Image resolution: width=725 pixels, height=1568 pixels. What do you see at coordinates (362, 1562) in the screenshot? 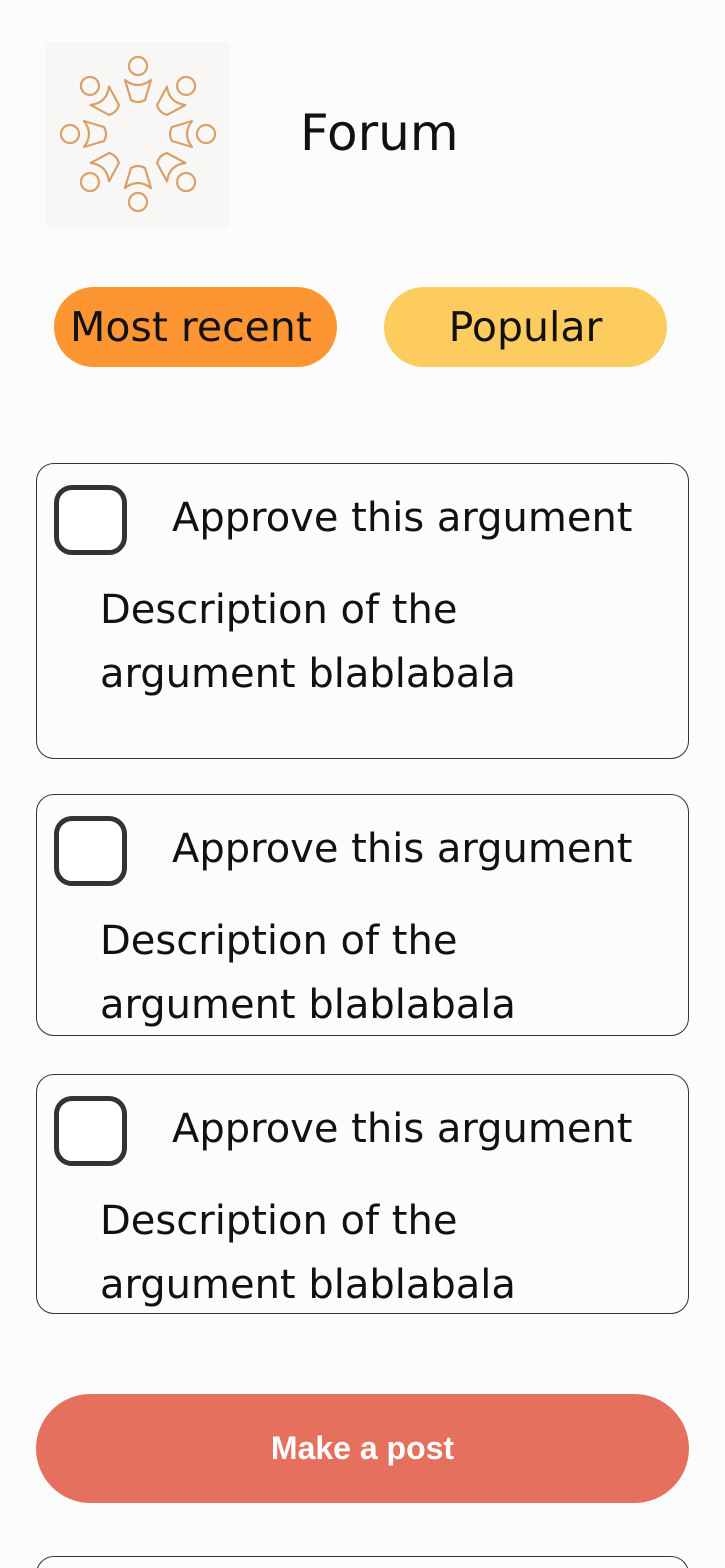
I see `partial-card` at bounding box center [362, 1562].